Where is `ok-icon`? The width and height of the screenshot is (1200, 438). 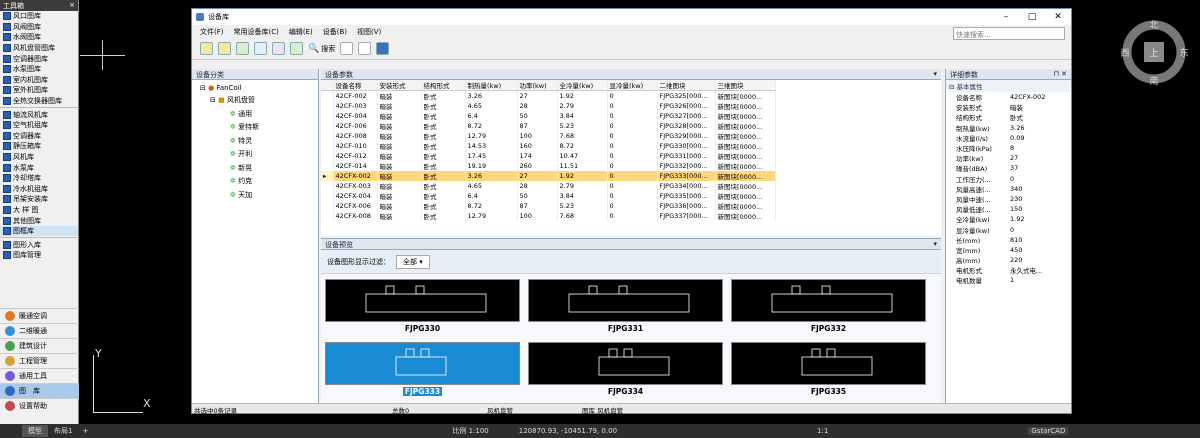 ok-icon is located at coordinates (383, 48).